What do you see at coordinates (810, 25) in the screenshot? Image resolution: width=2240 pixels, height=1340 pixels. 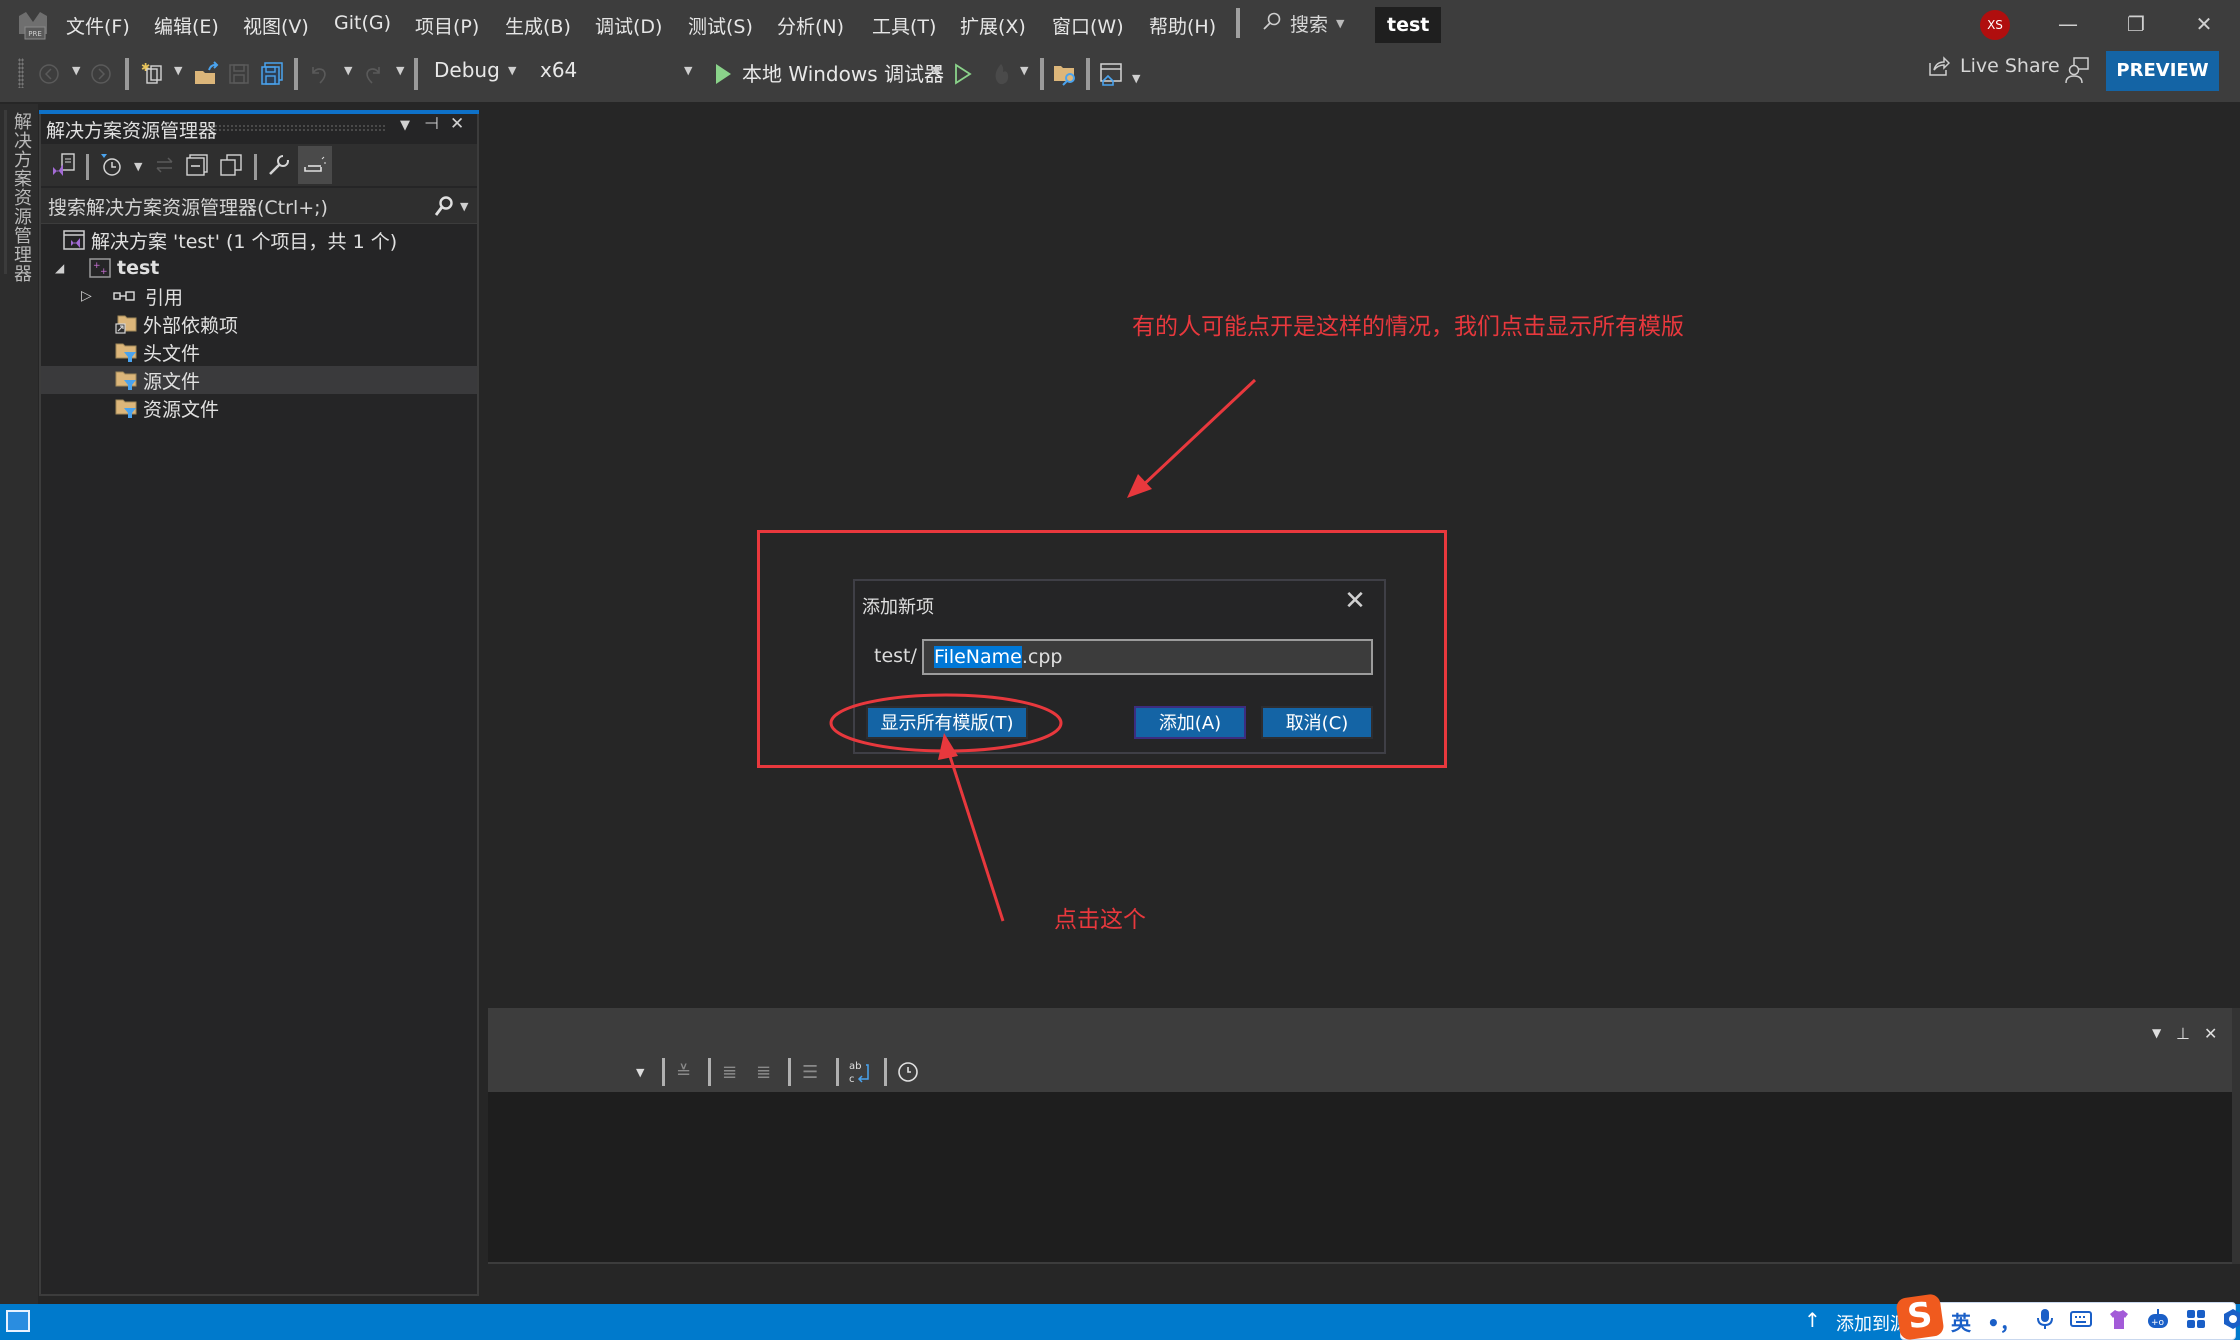 I see `menu-analyze: 分析(N)` at bounding box center [810, 25].